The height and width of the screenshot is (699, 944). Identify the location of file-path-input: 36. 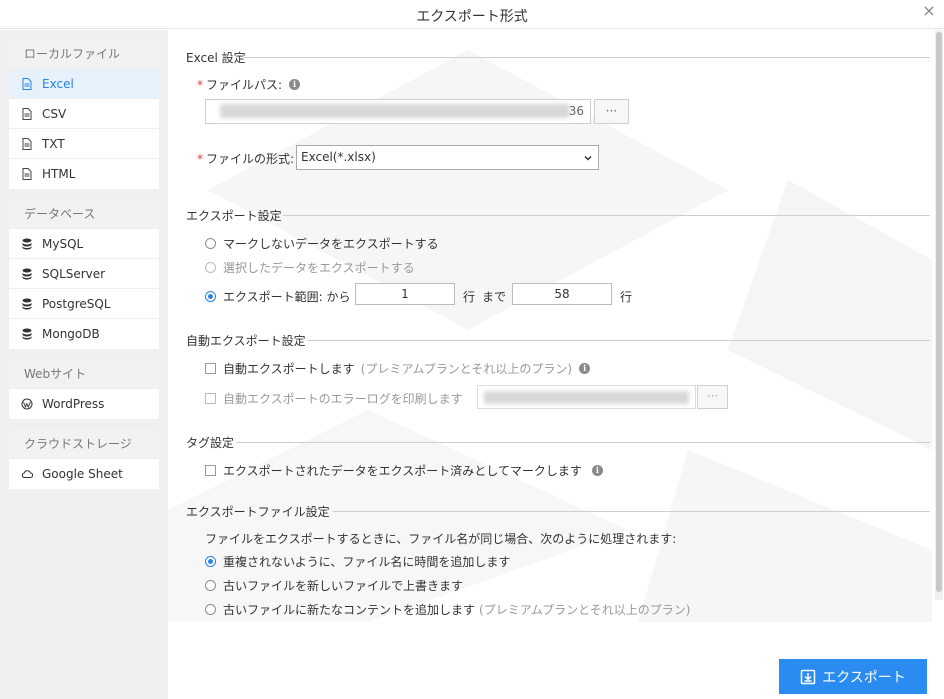
(398, 111).